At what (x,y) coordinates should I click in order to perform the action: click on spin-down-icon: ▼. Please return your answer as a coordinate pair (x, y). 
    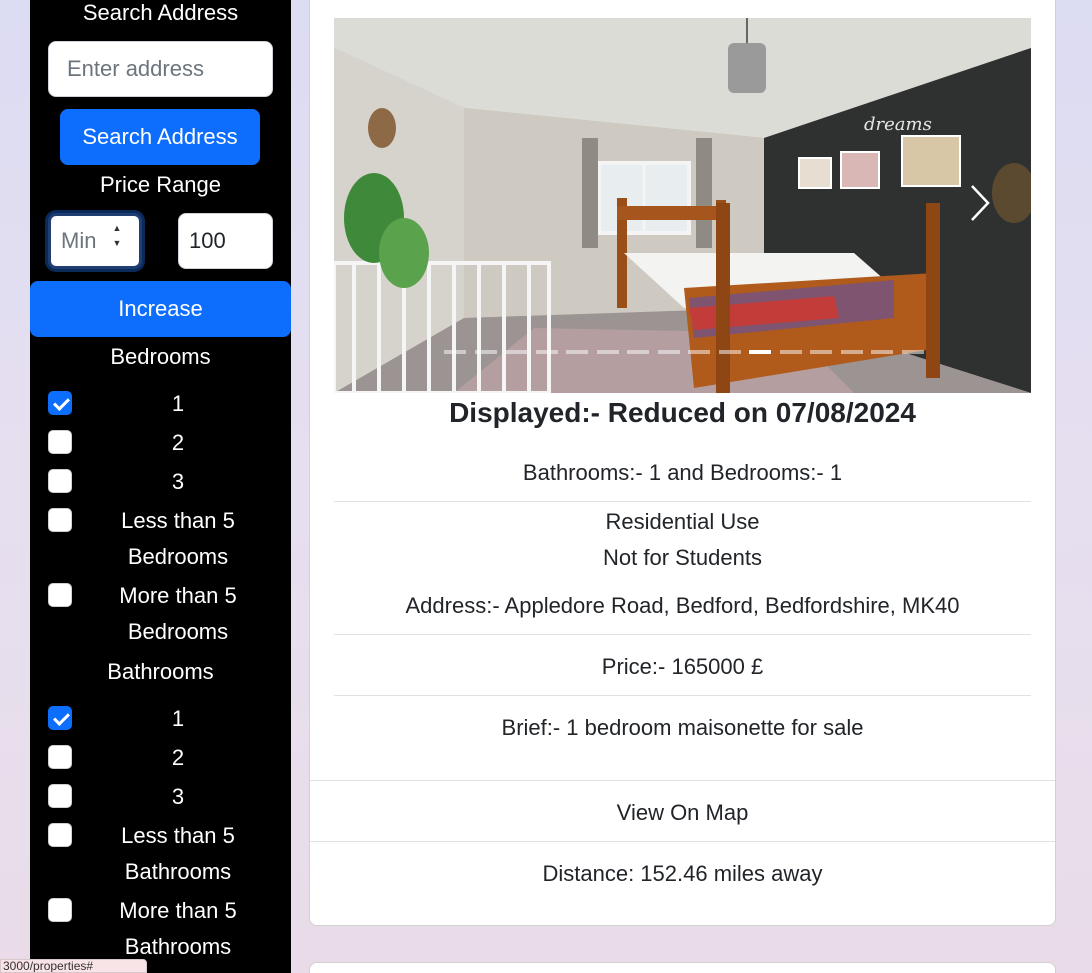
    Looking at the image, I should click on (117, 243).